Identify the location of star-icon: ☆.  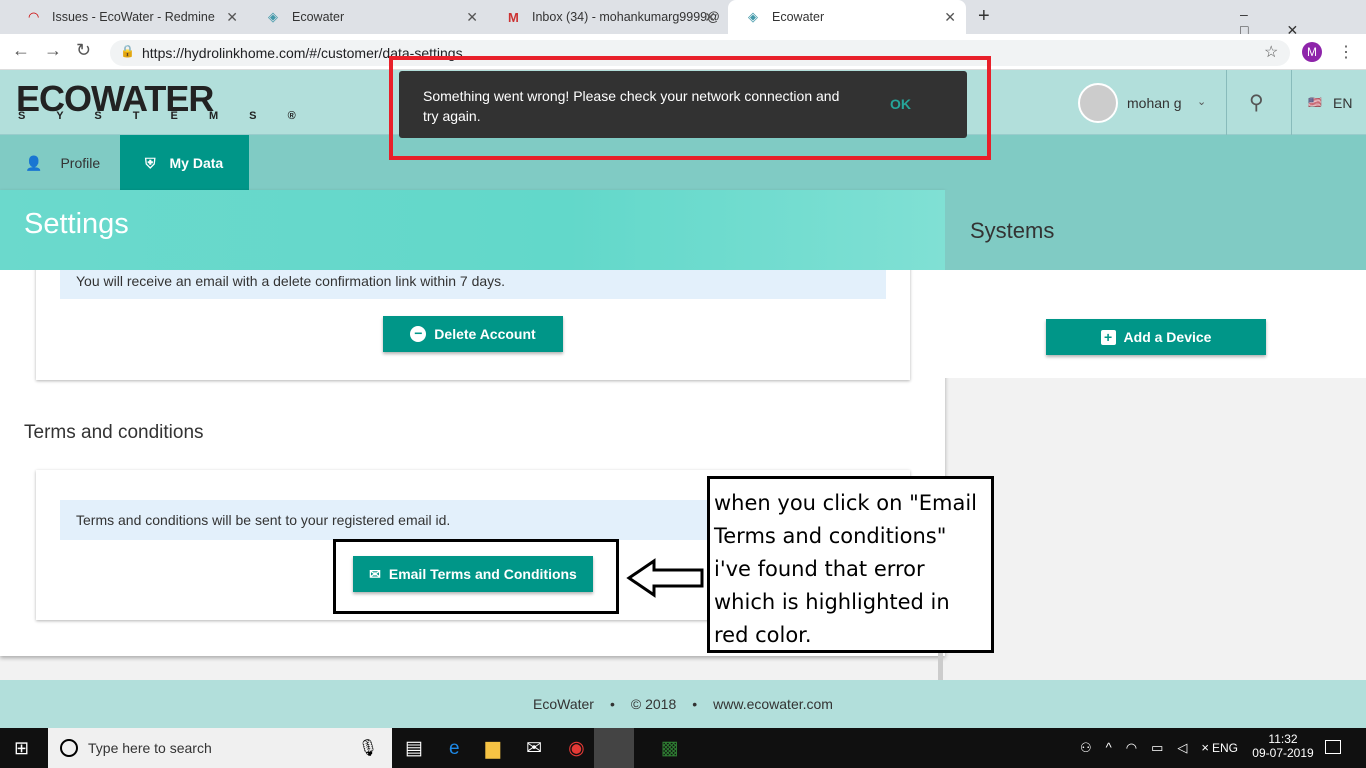
(1271, 52).